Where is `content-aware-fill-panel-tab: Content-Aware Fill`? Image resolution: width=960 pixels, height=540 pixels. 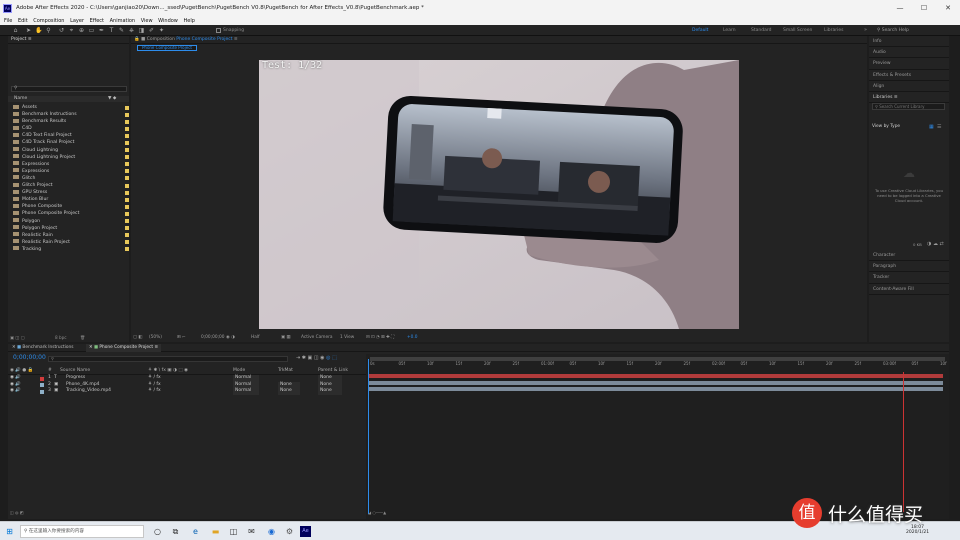 content-aware-fill-panel-tab: Content-Aware Fill is located at coordinates (909, 289).